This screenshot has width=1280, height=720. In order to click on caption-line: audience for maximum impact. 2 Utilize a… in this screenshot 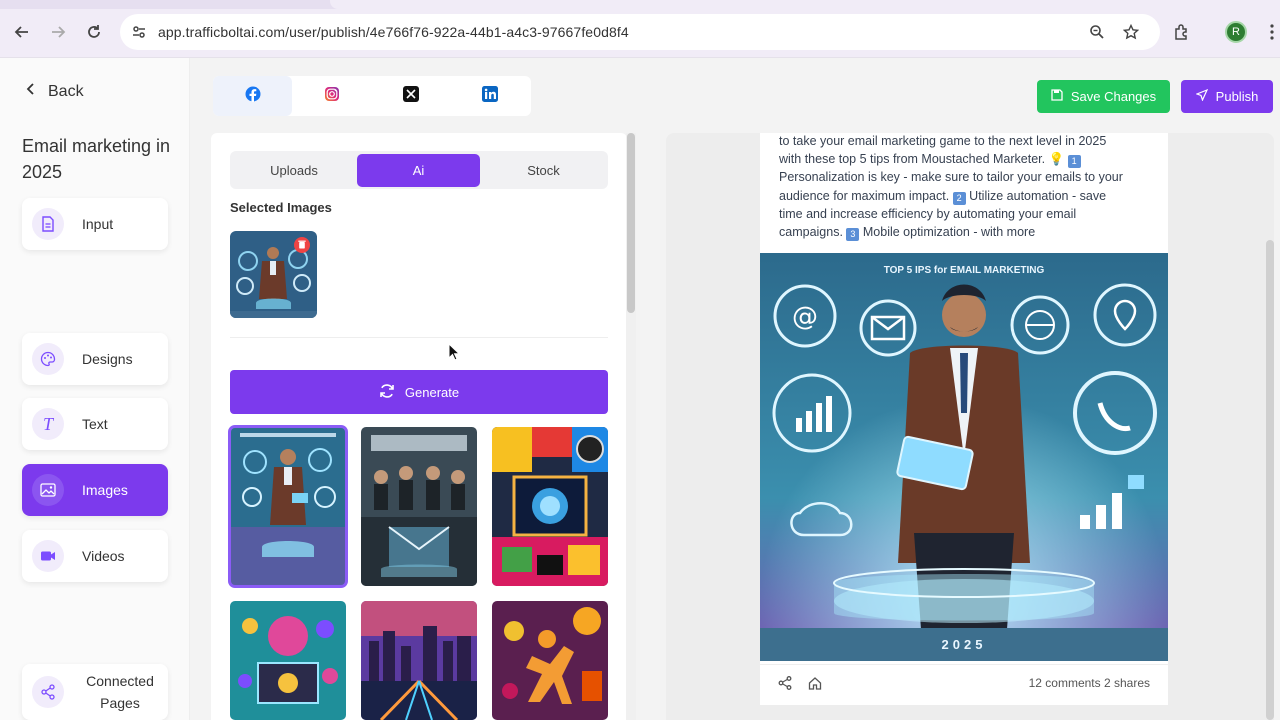, I will do `click(965, 196)`.